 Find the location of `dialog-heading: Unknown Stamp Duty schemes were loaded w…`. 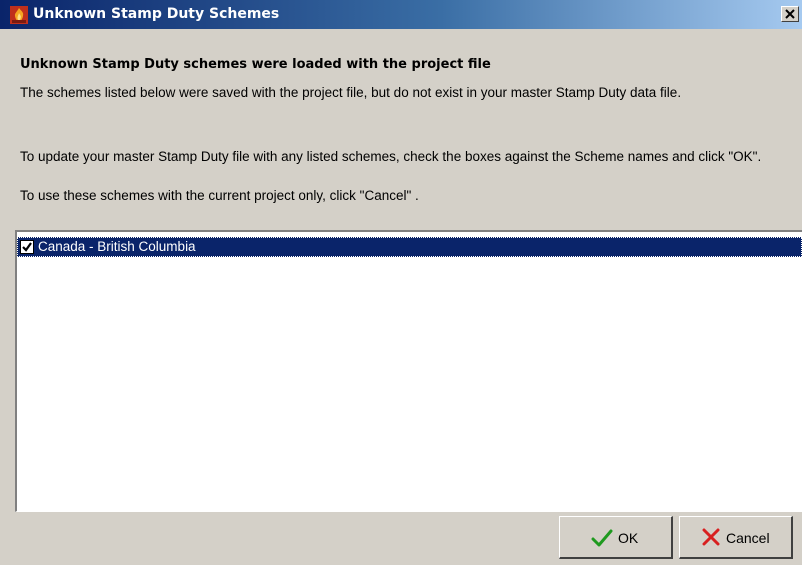

dialog-heading: Unknown Stamp Duty schemes were loaded w… is located at coordinates (255, 64).